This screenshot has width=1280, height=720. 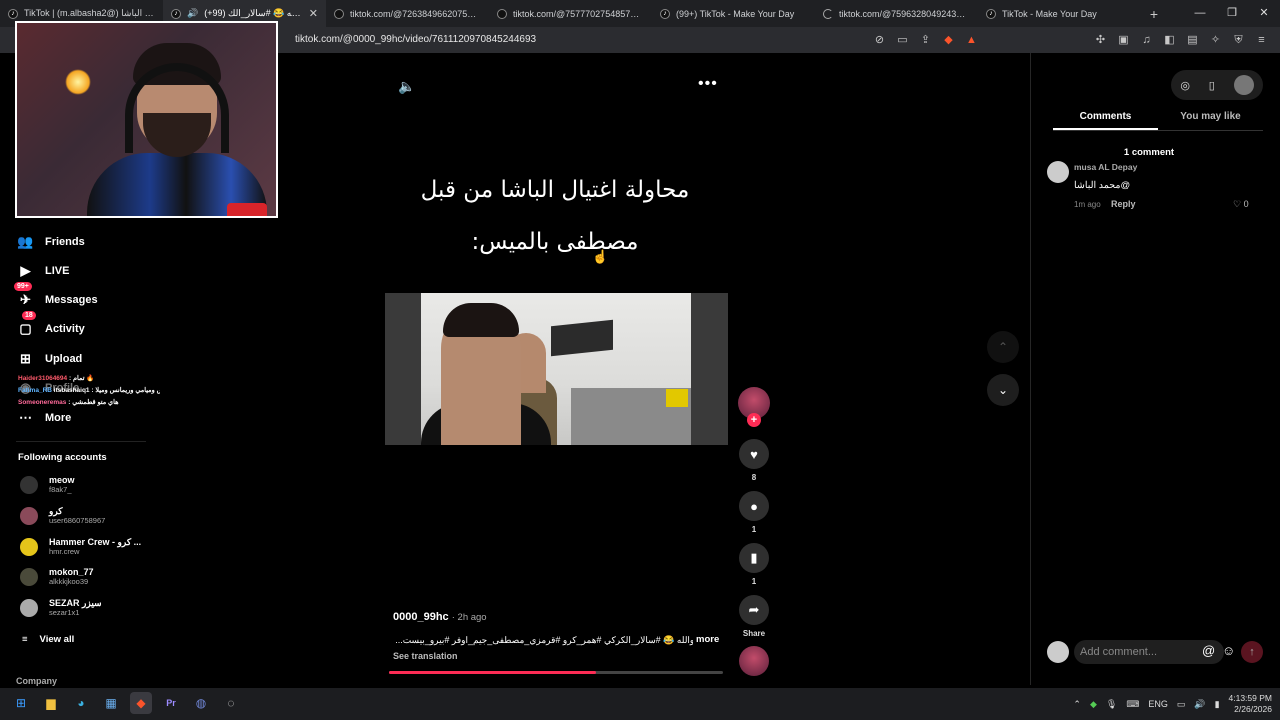 I want to click on close-window-button: ✕, so click(x=1264, y=13).